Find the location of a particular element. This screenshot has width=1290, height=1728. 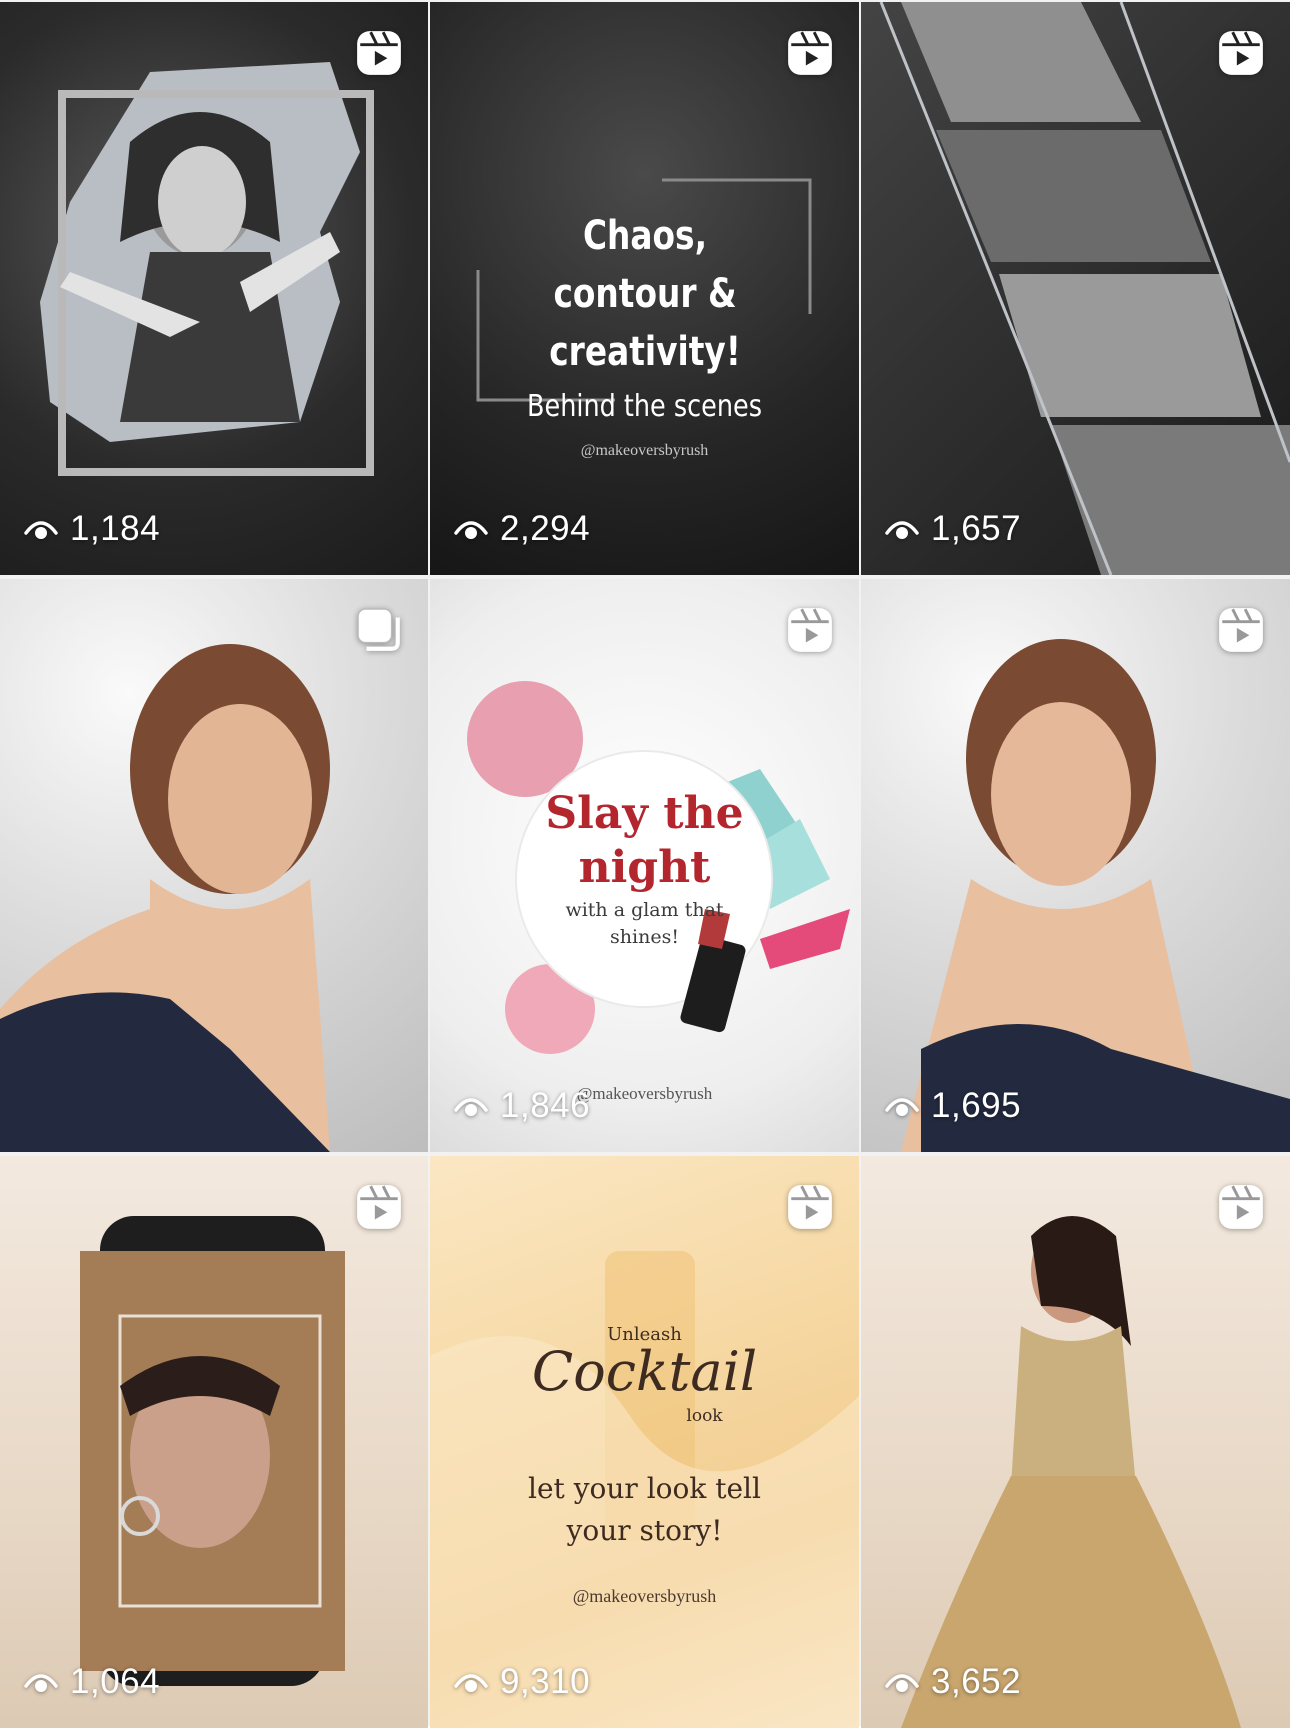

view-count-text: 1,846 is located at coordinates (545, 1105).